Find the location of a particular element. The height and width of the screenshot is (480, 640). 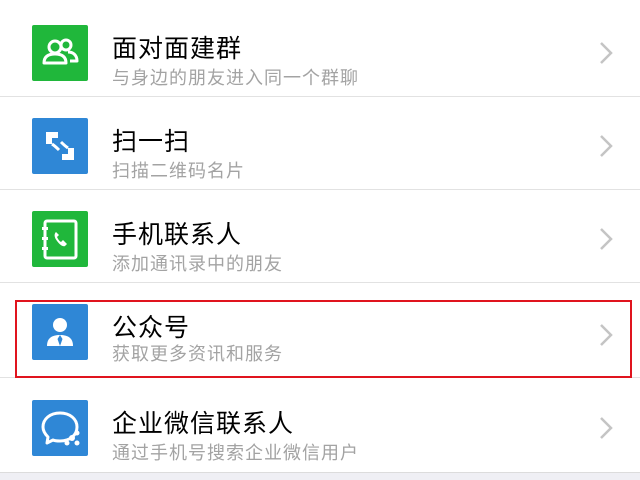

menu-item-subtitle: 与身边的朋友进入同一个群聊 is located at coordinates (235, 78).